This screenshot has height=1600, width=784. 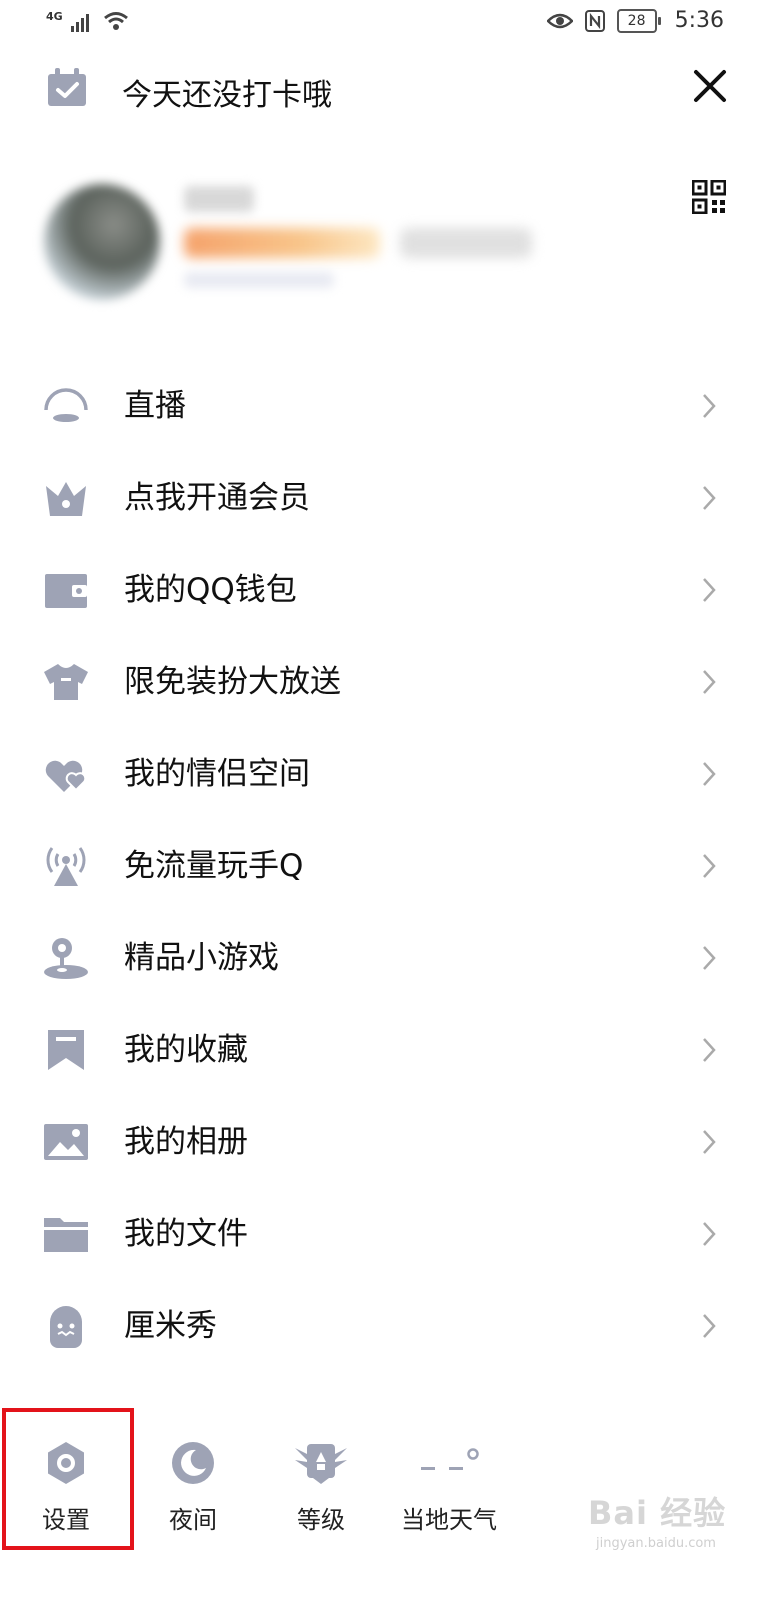 What do you see at coordinates (186, 1142) in the screenshot?
I see `menu-label-album: 我的相册` at bounding box center [186, 1142].